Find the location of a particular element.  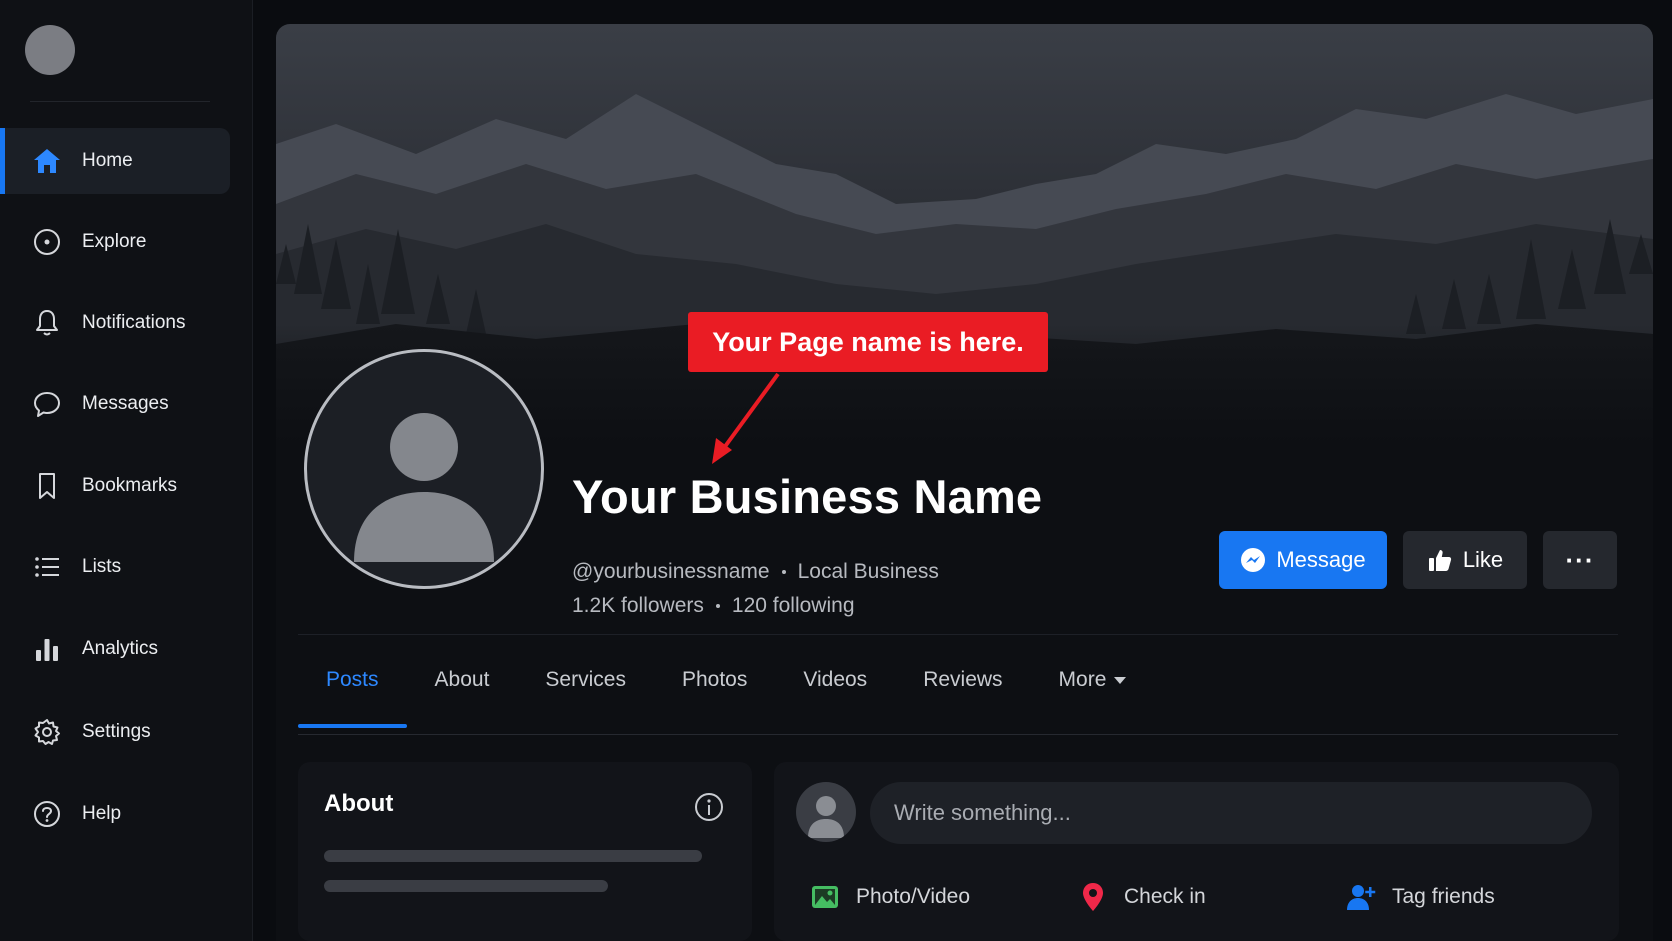

like-button: Like is located at coordinates (1465, 560).